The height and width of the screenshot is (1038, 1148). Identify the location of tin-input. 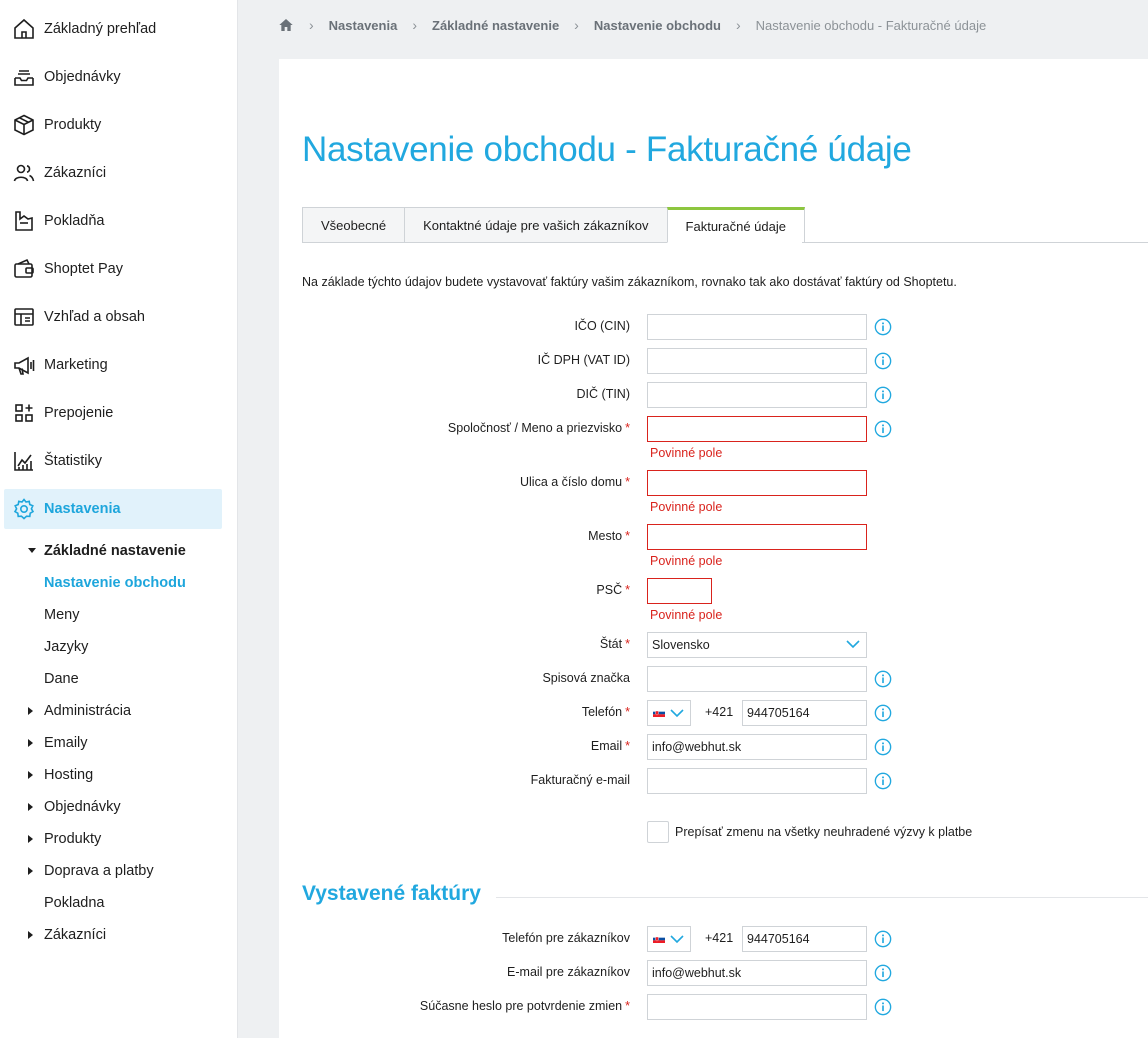
(757, 395).